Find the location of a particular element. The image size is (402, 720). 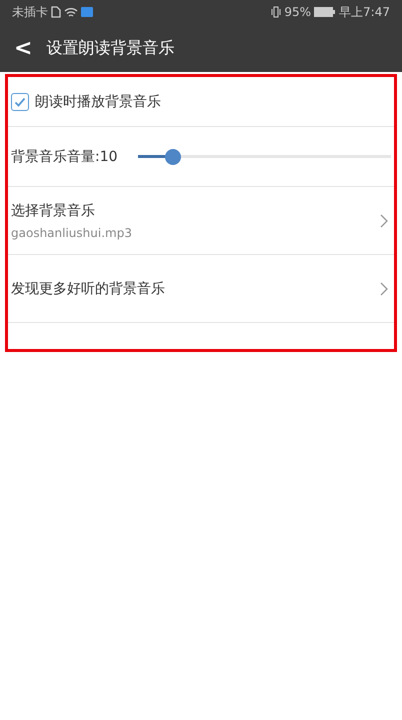

carrier-label: 未插卡 is located at coordinates (30, 12).